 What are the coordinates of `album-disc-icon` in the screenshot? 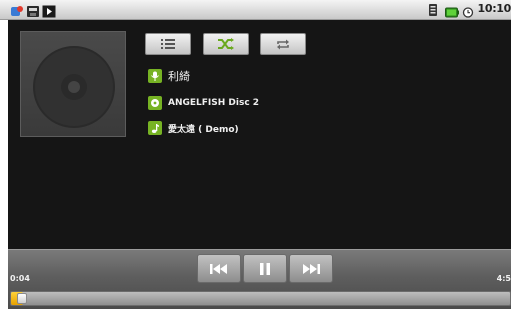 It's located at (155, 103).